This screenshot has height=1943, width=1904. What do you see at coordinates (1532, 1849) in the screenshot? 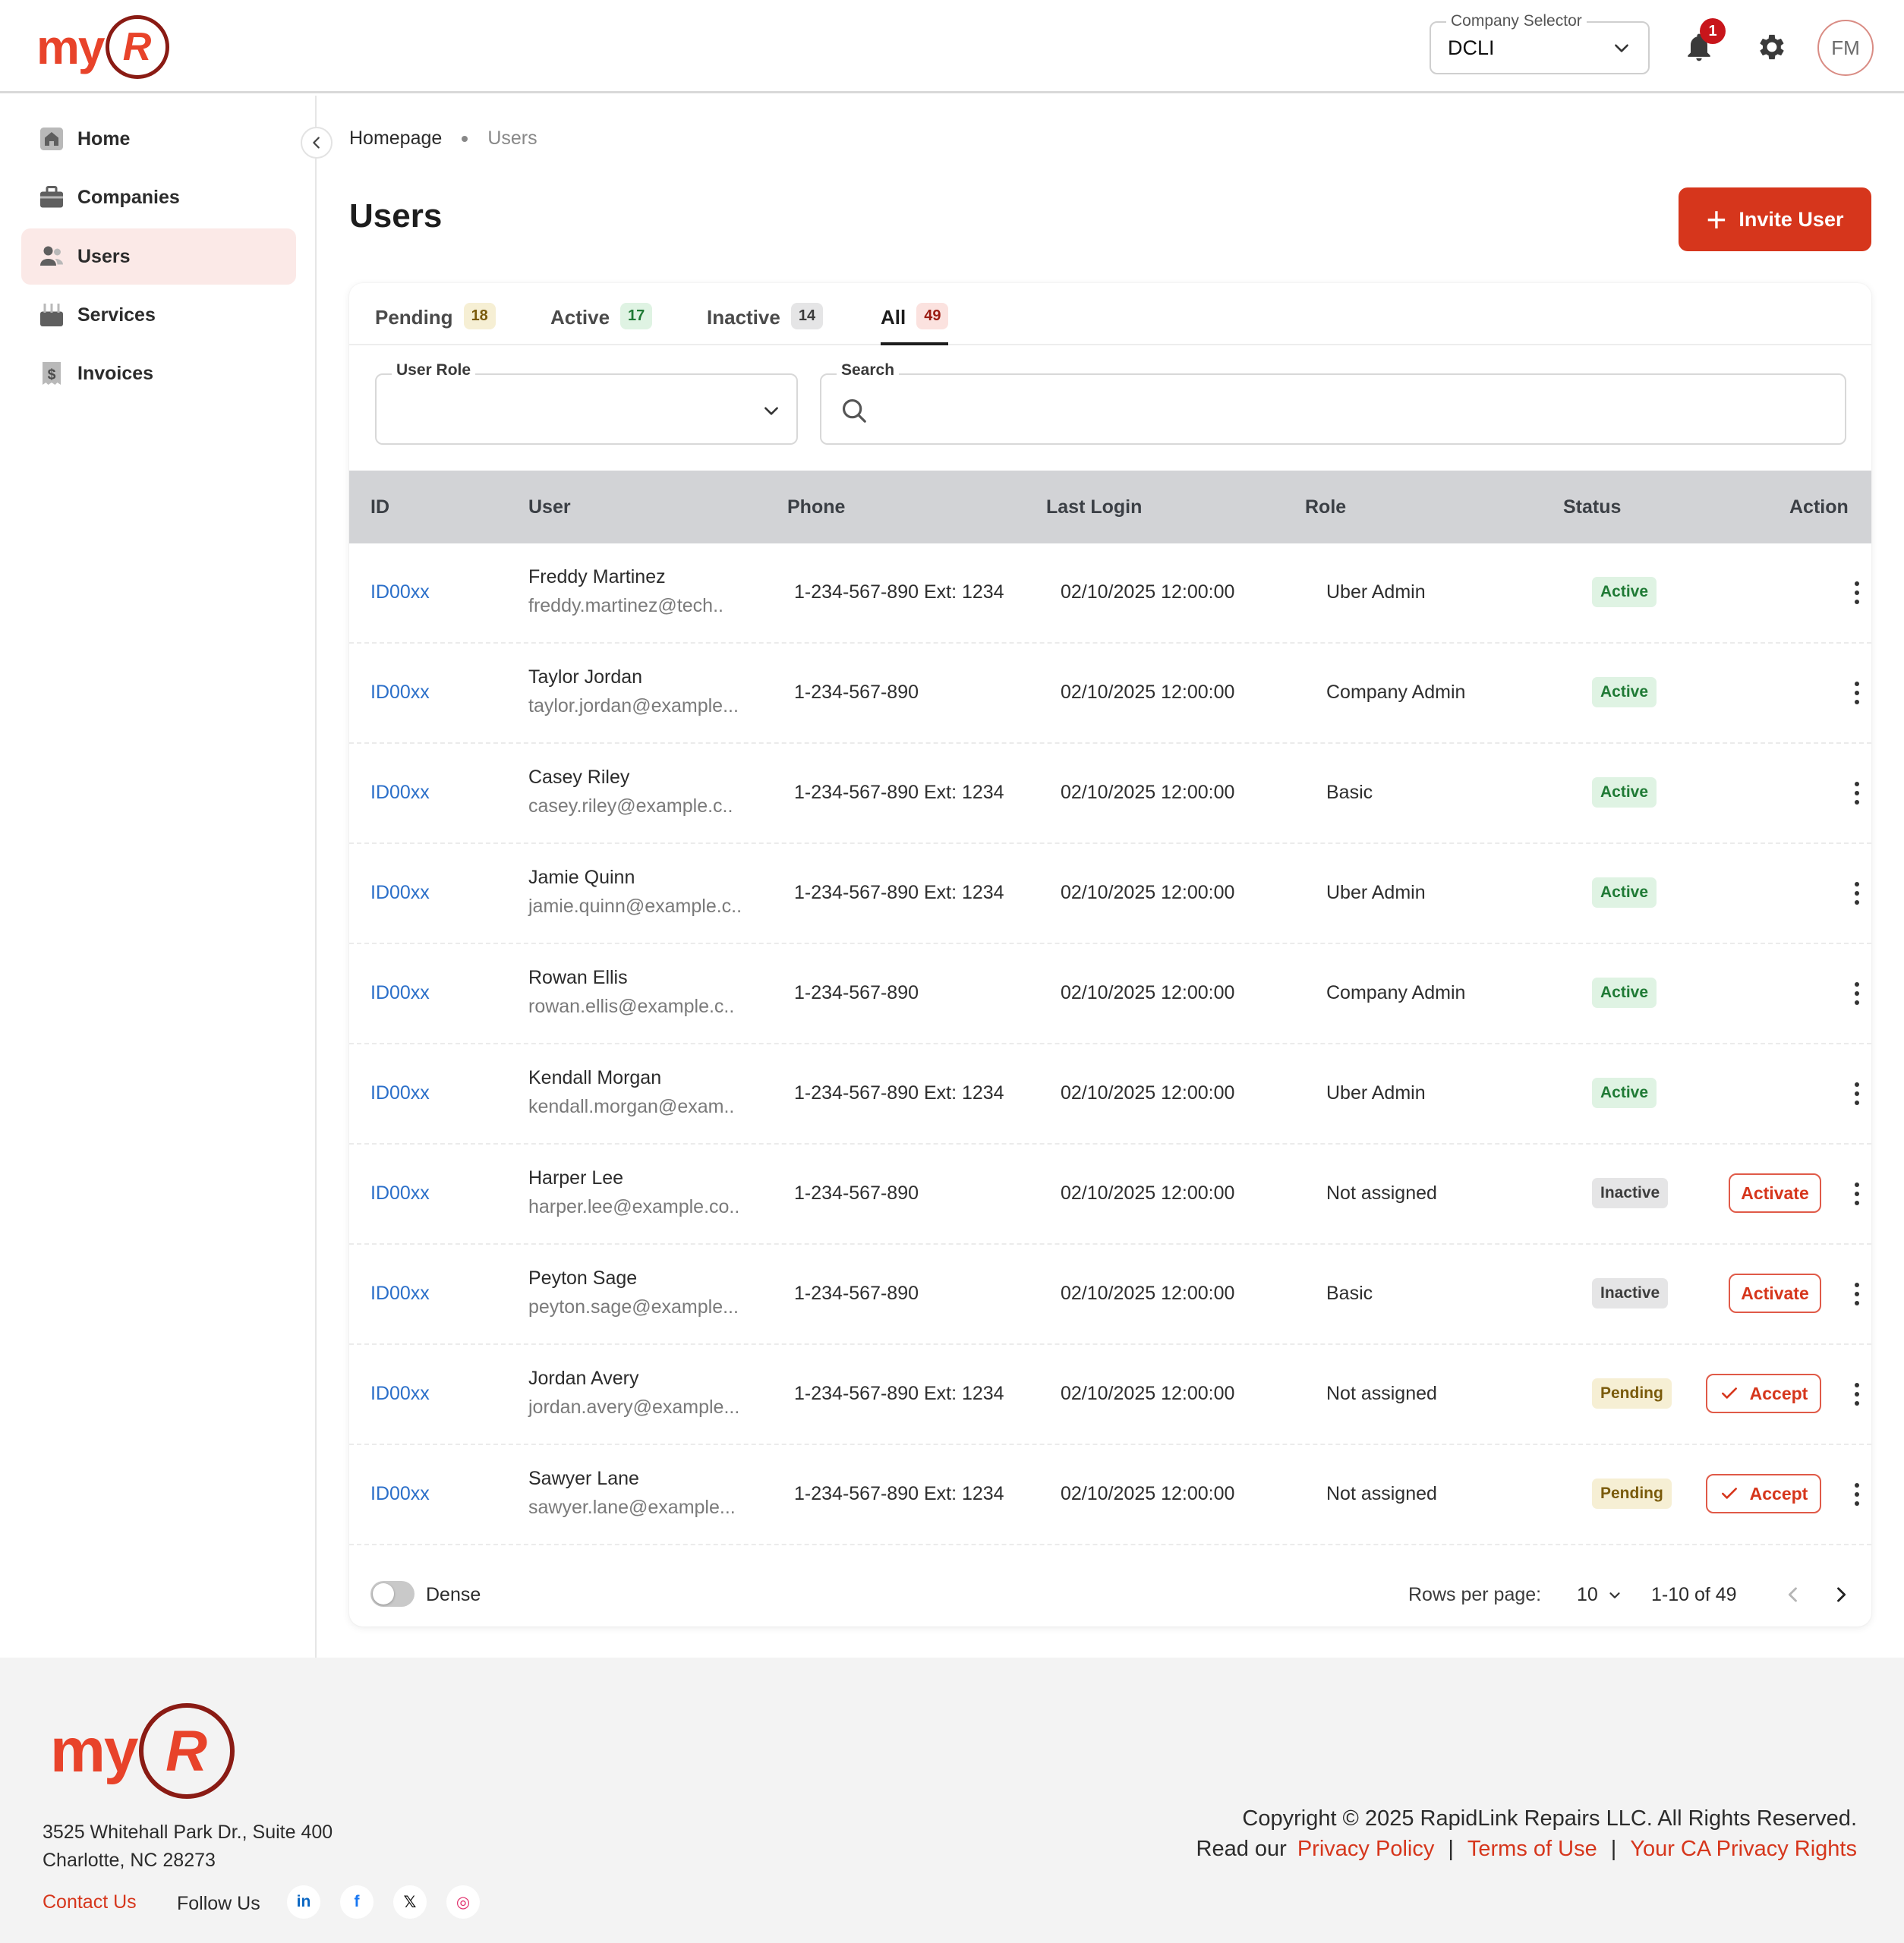
I see `terms-of-use-link: Terms of Use` at bounding box center [1532, 1849].